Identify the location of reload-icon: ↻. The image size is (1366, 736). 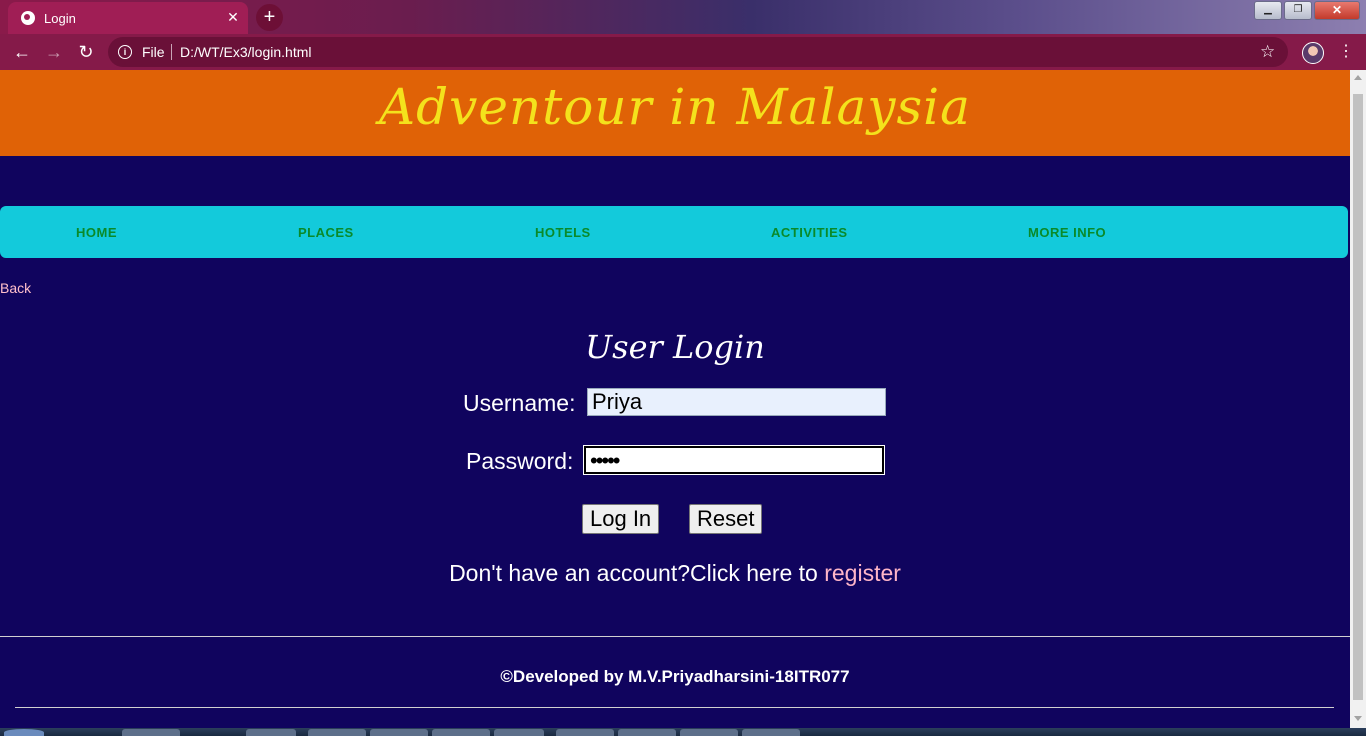
(86, 52).